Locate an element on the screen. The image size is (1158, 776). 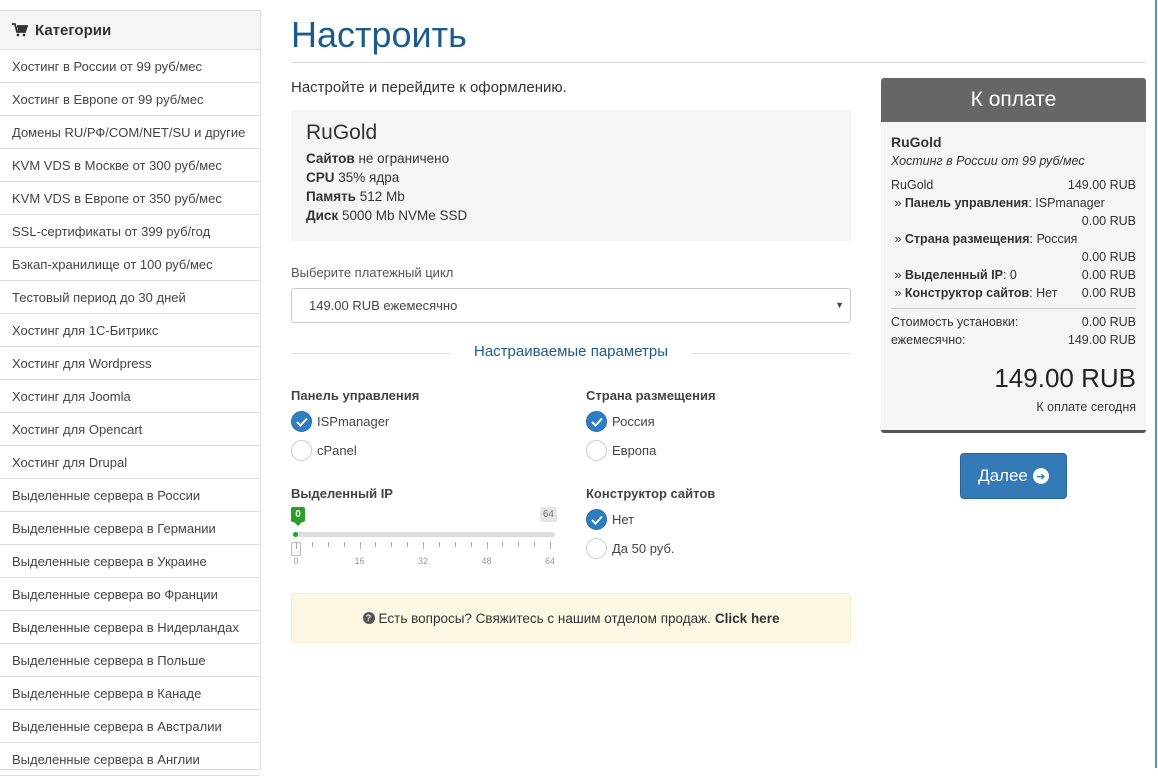
sidebar-header: Категории is located at coordinates (130, 30).